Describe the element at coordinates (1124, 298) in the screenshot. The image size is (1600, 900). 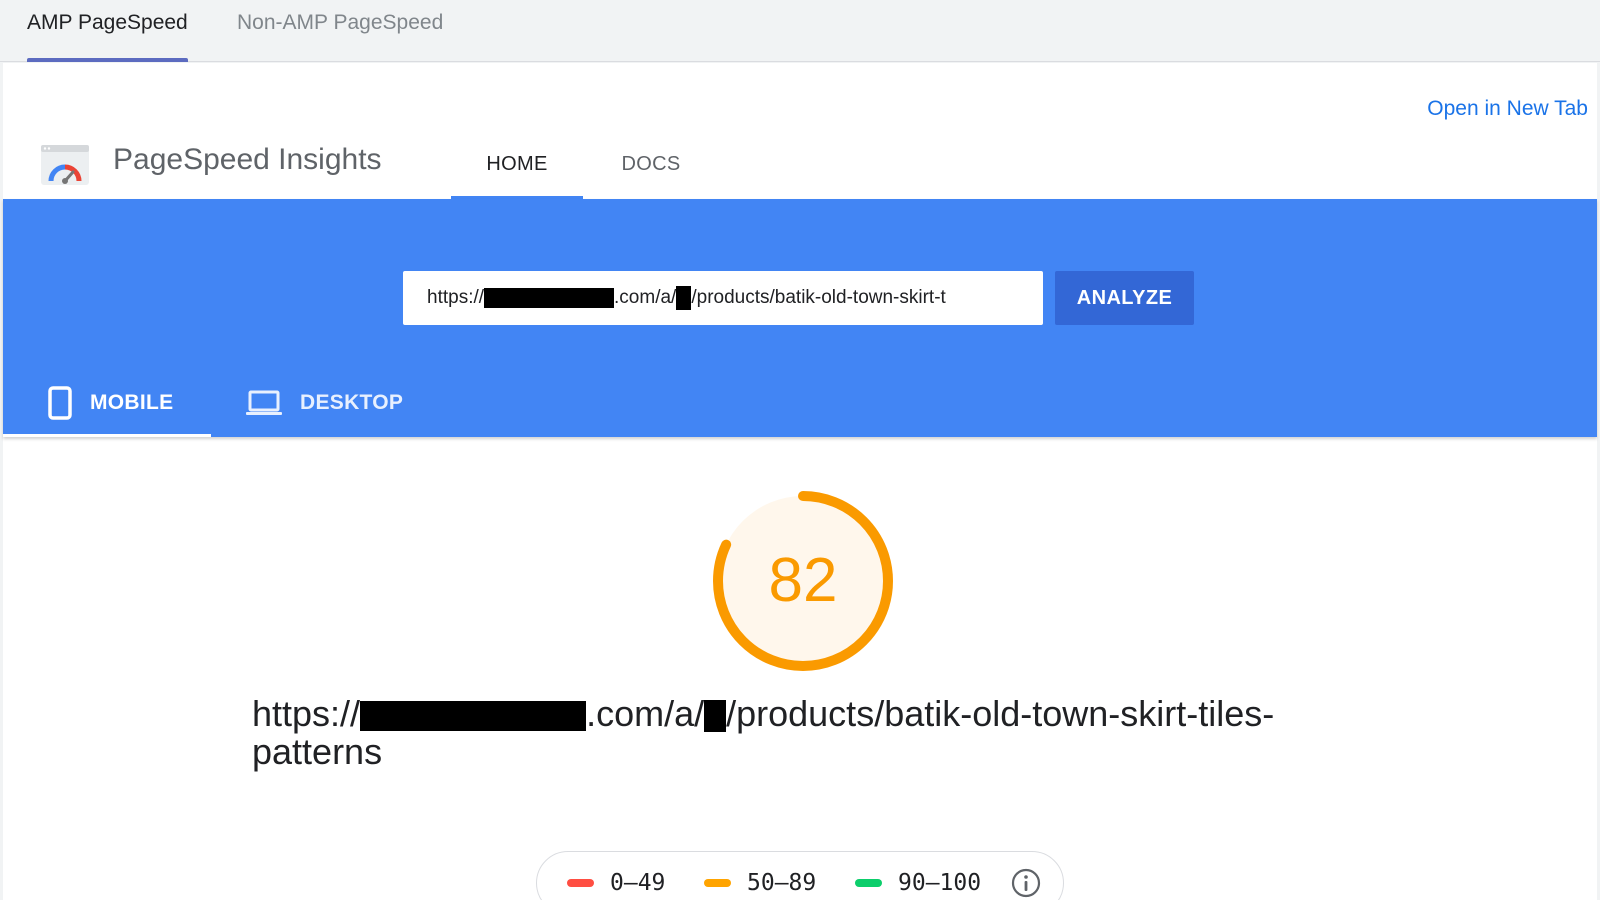
I see `analyze-button: ANALYZE` at that location.